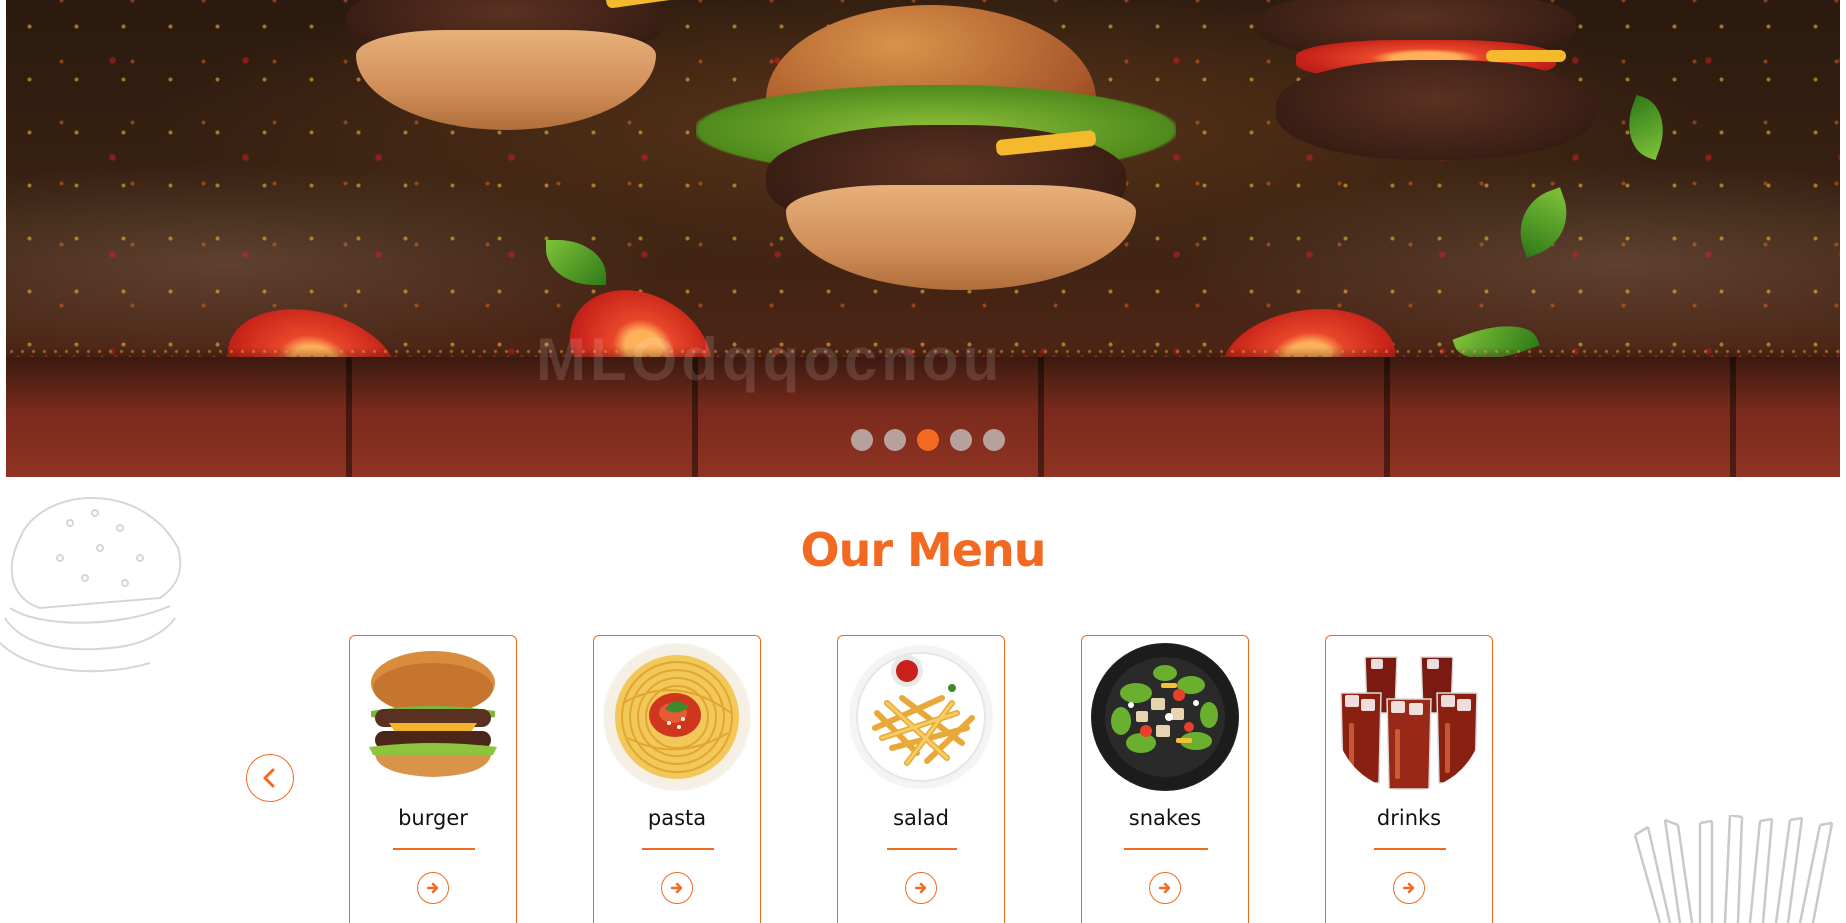  What do you see at coordinates (923, 550) in the screenshot?
I see `menu-title: Our Menu` at bounding box center [923, 550].